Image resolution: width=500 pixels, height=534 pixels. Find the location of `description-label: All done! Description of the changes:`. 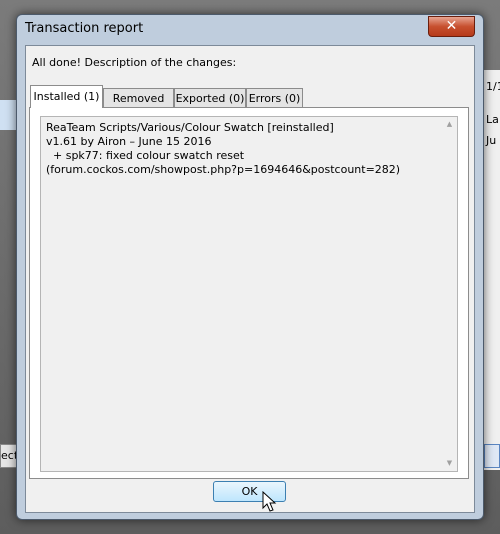

description-label: All done! Description of the changes: is located at coordinates (134, 62).